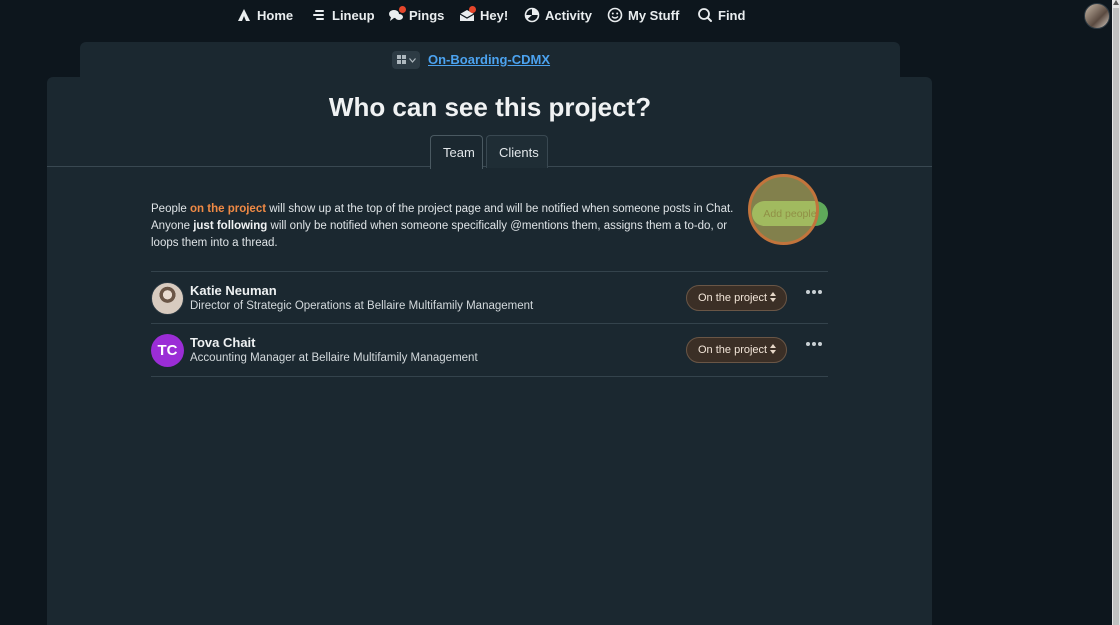 This screenshot has height=625, width=1120. Describe the element at coordinates (223, 342) in the screenshot. I see `person-name: Tova Chait` at that location.